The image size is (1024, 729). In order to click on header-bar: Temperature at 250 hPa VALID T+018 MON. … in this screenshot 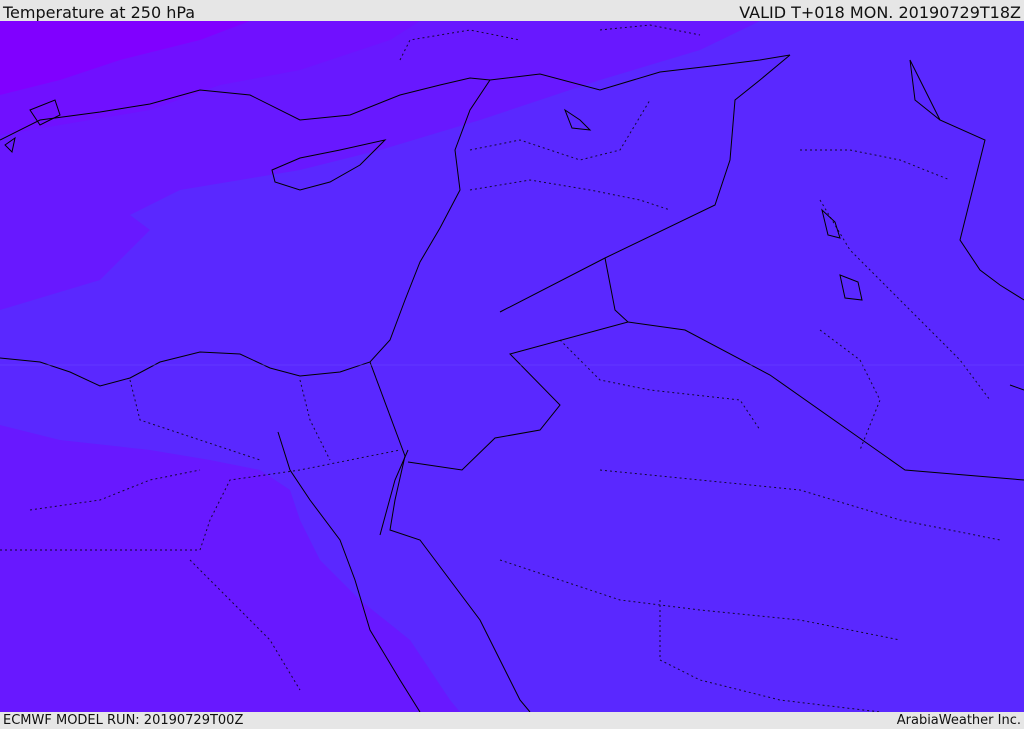, I will do `click(512, 11)`.